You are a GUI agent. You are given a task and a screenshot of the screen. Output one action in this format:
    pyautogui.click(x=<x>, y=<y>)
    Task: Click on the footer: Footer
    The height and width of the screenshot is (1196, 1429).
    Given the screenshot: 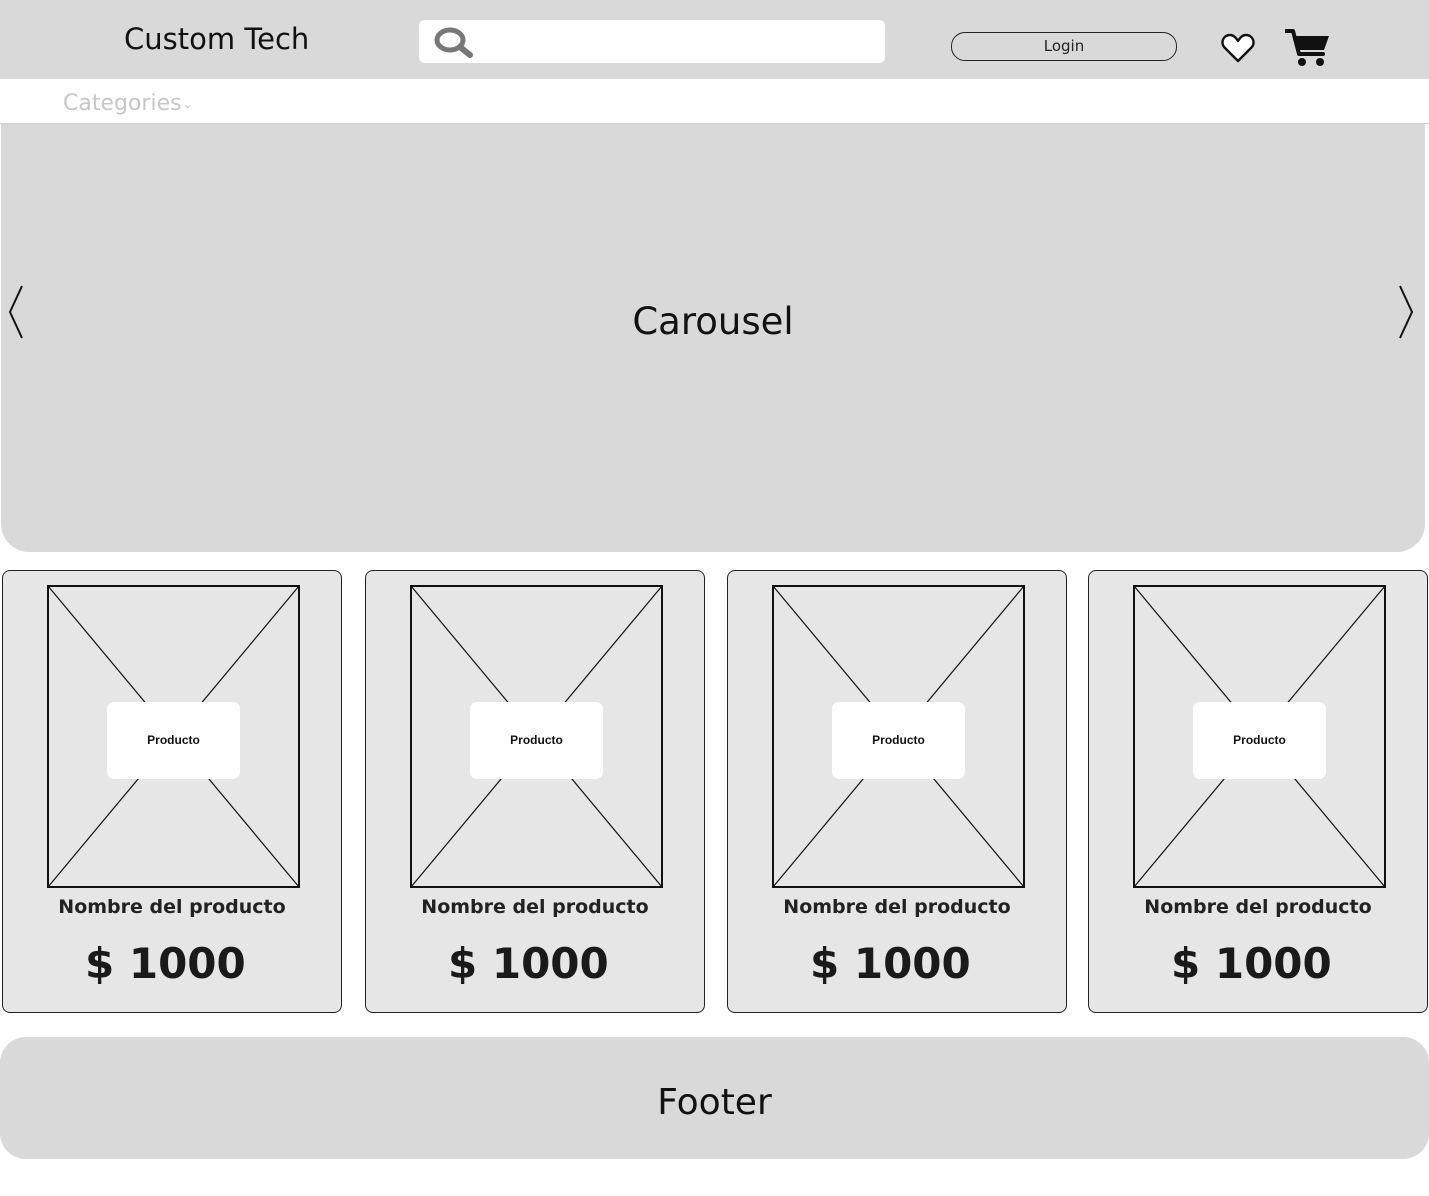 What is the action you would take?
    pyautogui.click(x=714, y=1098)
    